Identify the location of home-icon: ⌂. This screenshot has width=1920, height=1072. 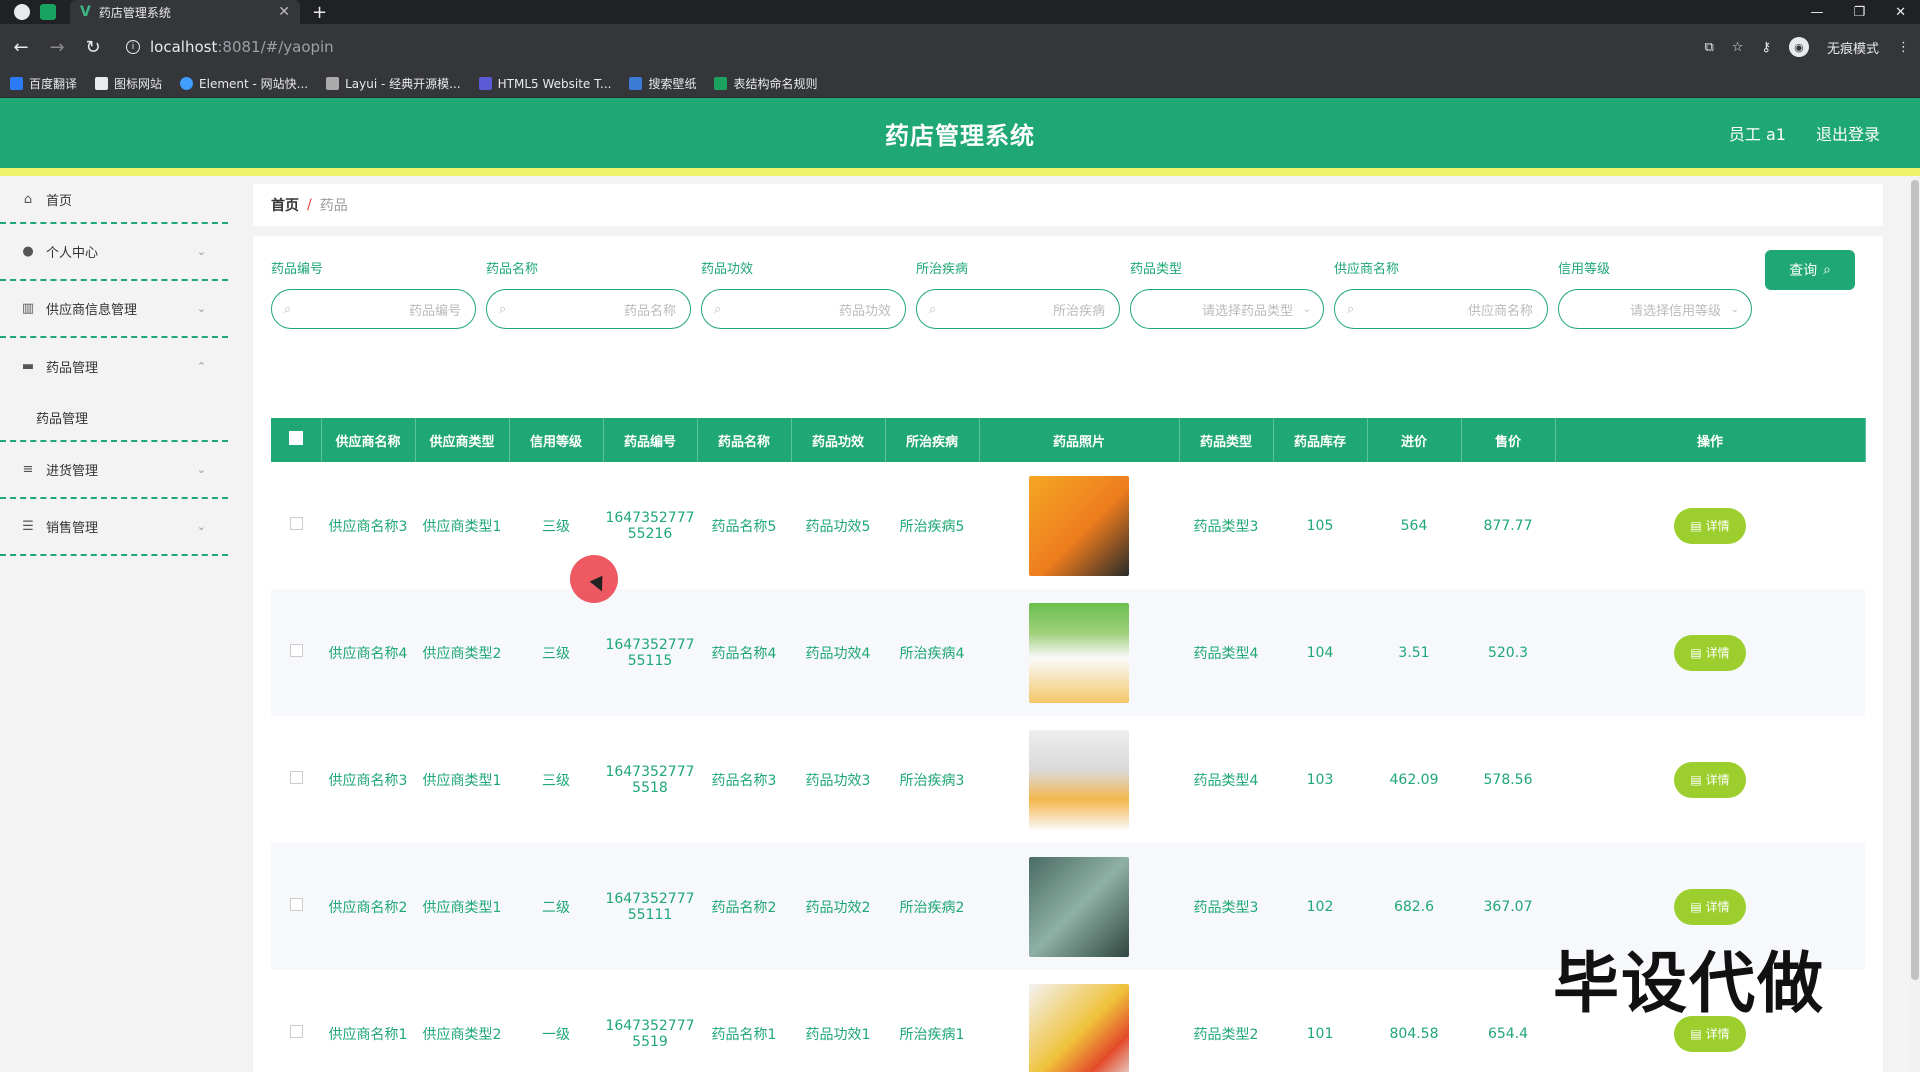
(28, 199).